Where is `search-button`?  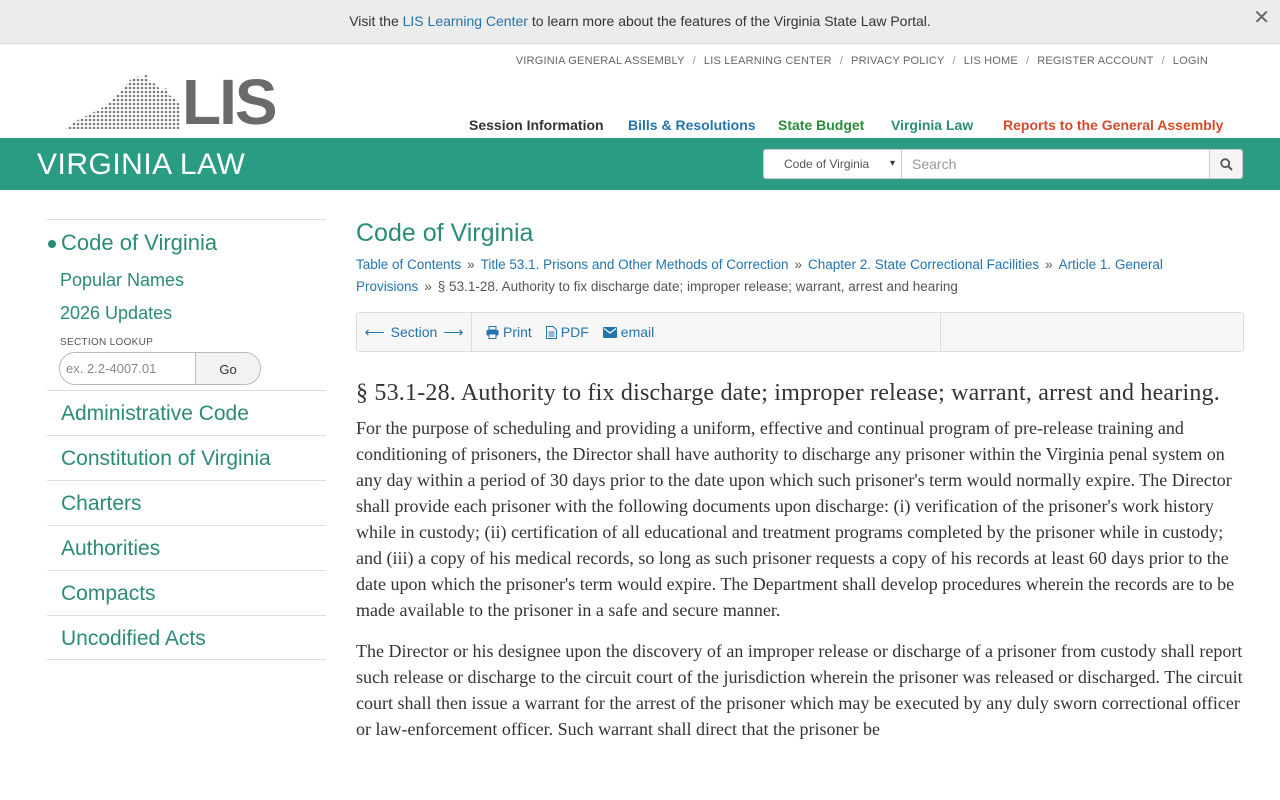
search-button is located at coordinates (1226, 164).